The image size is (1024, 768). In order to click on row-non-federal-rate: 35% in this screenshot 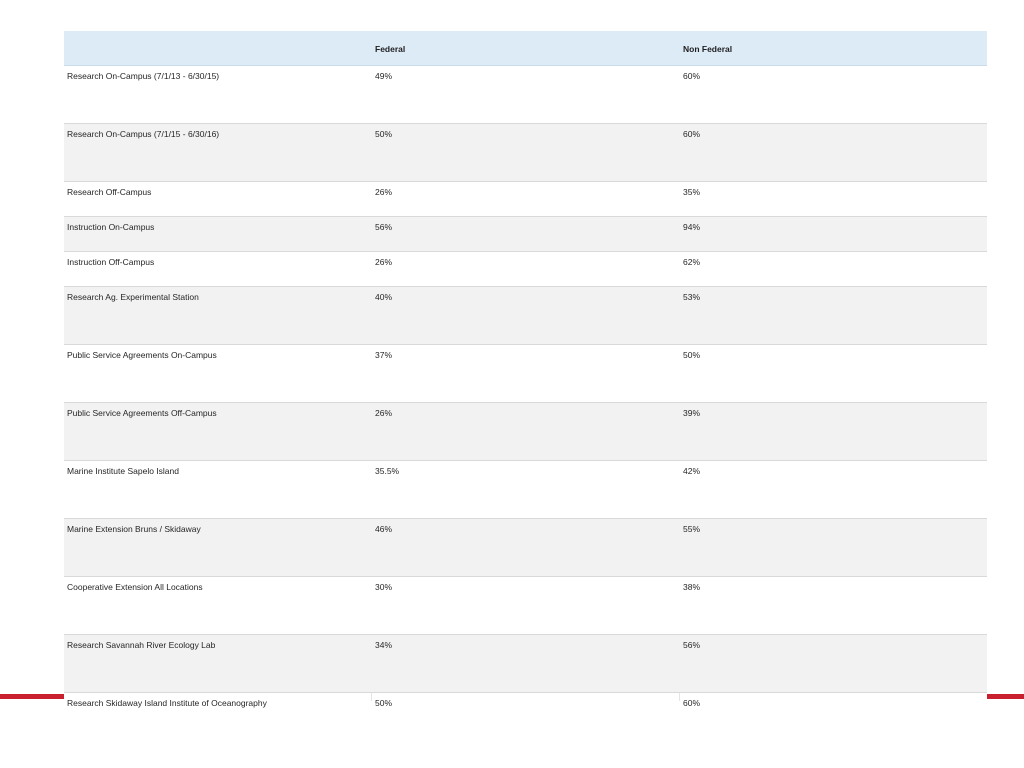, I will do `click(692, 192)`.